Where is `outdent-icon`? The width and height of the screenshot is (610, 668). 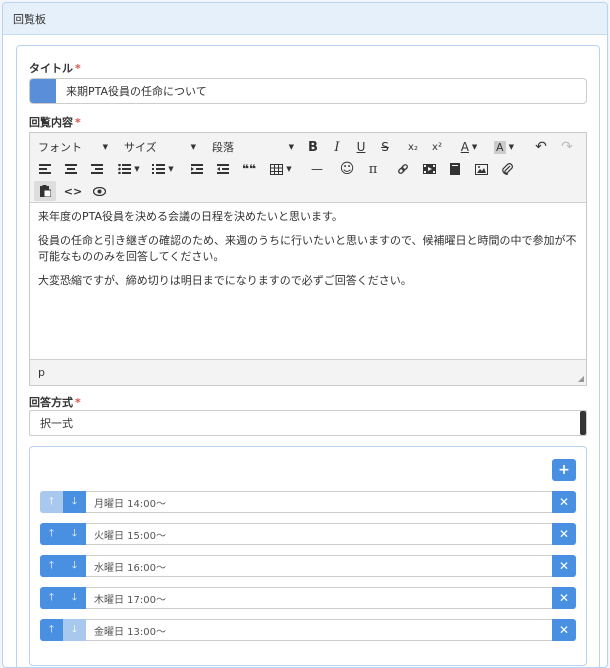 outdent-icon is located at coordinates (197, 169).